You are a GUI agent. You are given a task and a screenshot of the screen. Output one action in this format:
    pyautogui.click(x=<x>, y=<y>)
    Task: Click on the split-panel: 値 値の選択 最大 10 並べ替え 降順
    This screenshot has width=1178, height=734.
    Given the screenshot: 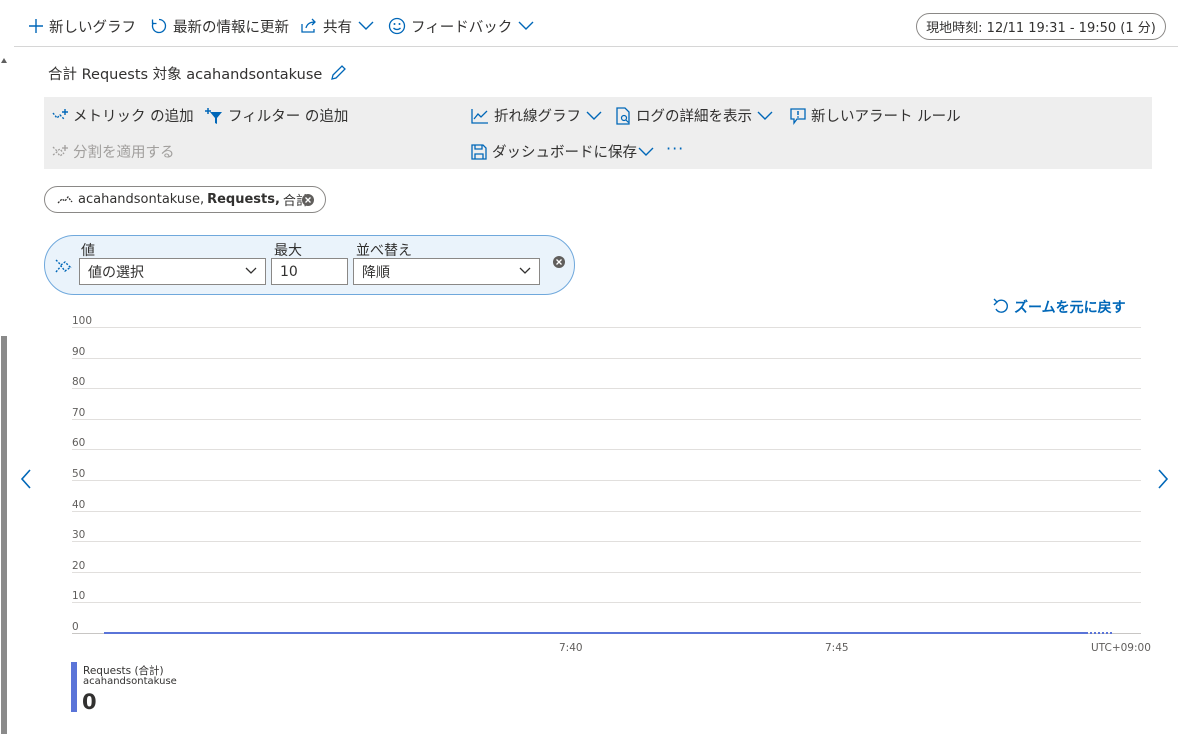 What is the action you would take?
    pyautogui.click(x=309, y=265)
    